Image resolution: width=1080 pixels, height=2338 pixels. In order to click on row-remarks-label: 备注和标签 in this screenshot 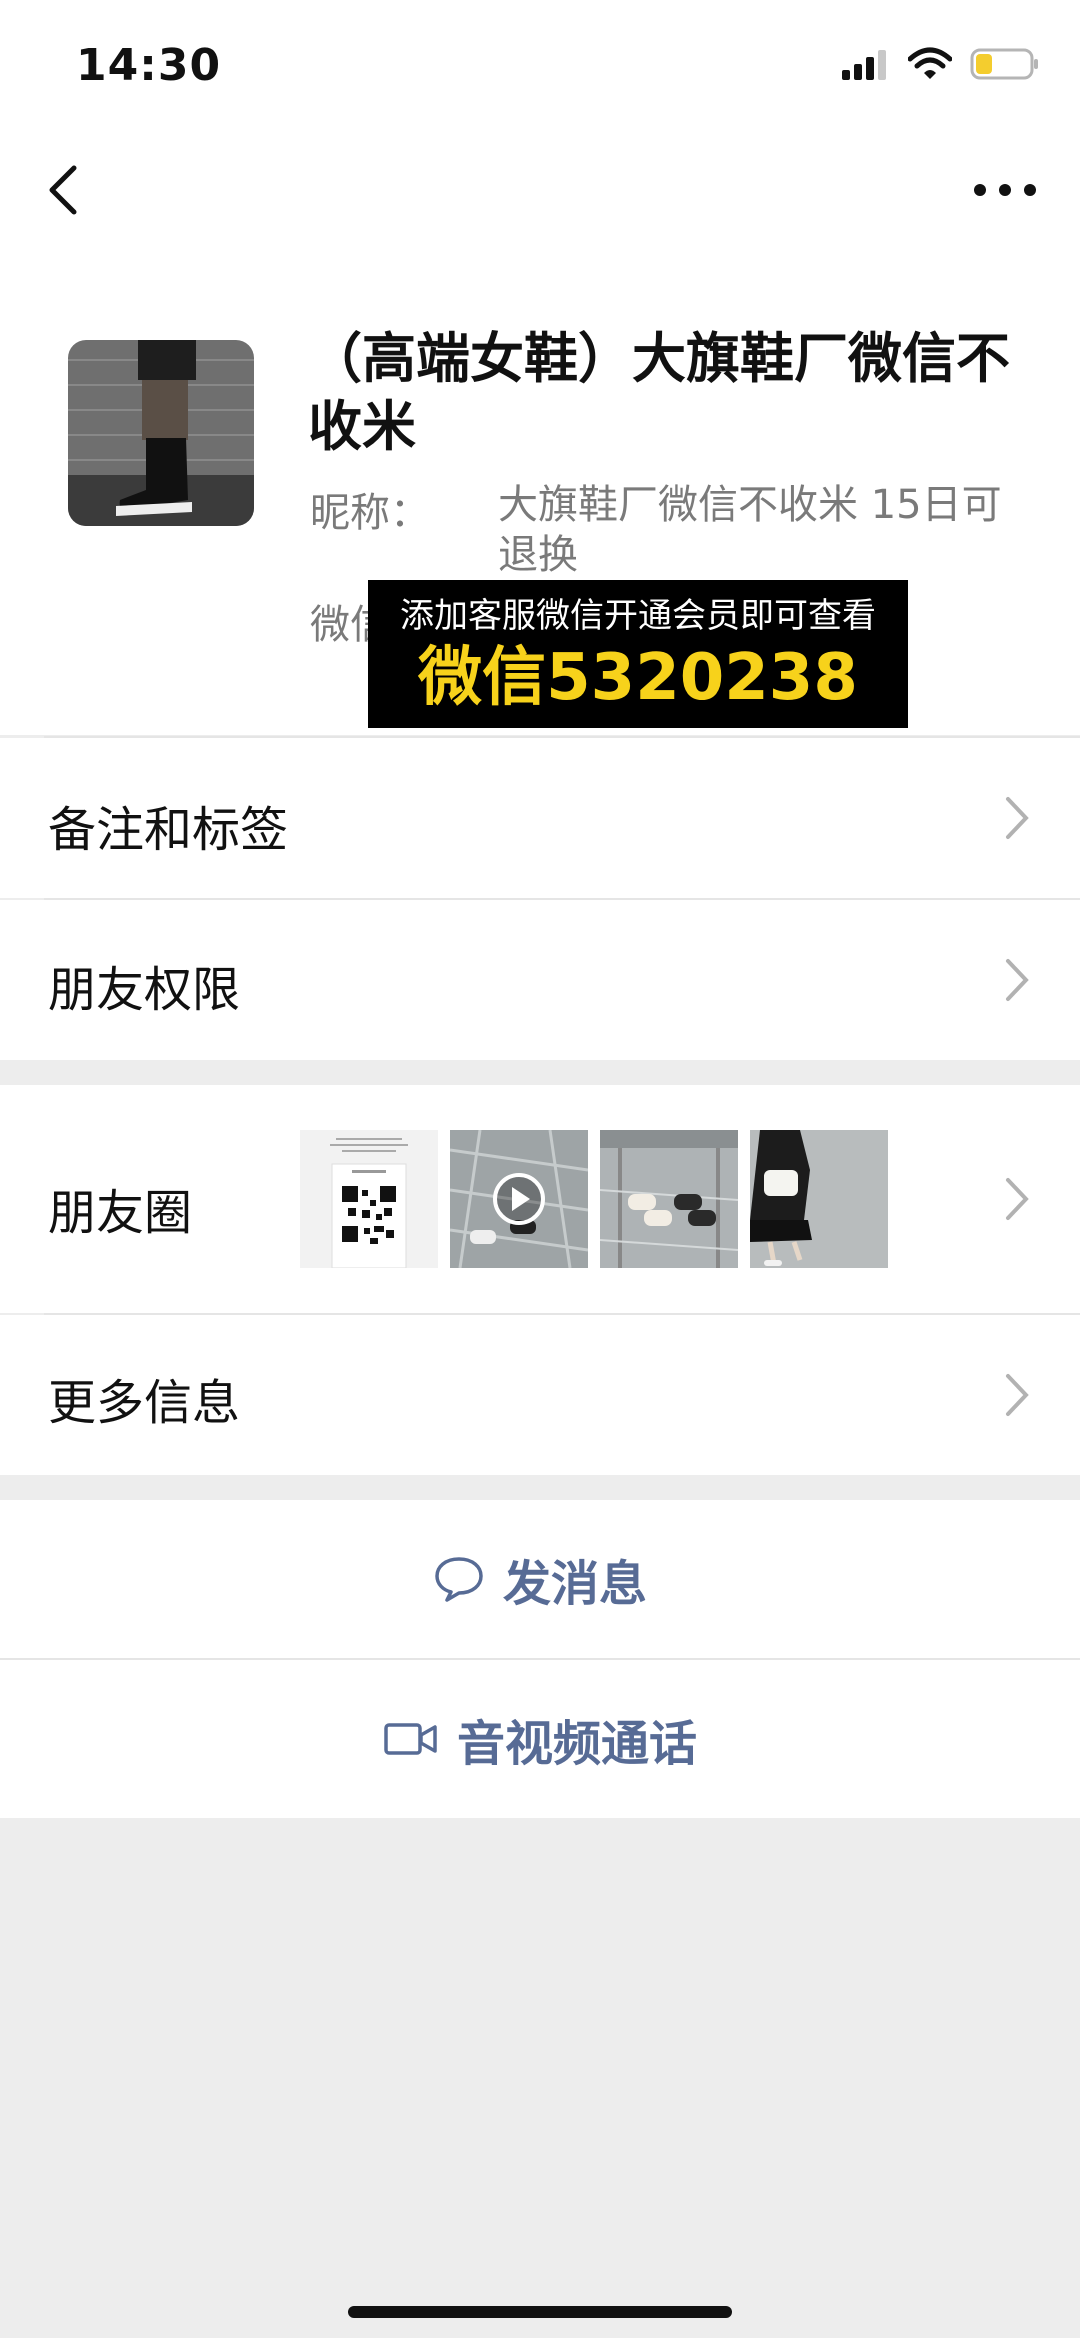, I will do `click(168, 830)`.